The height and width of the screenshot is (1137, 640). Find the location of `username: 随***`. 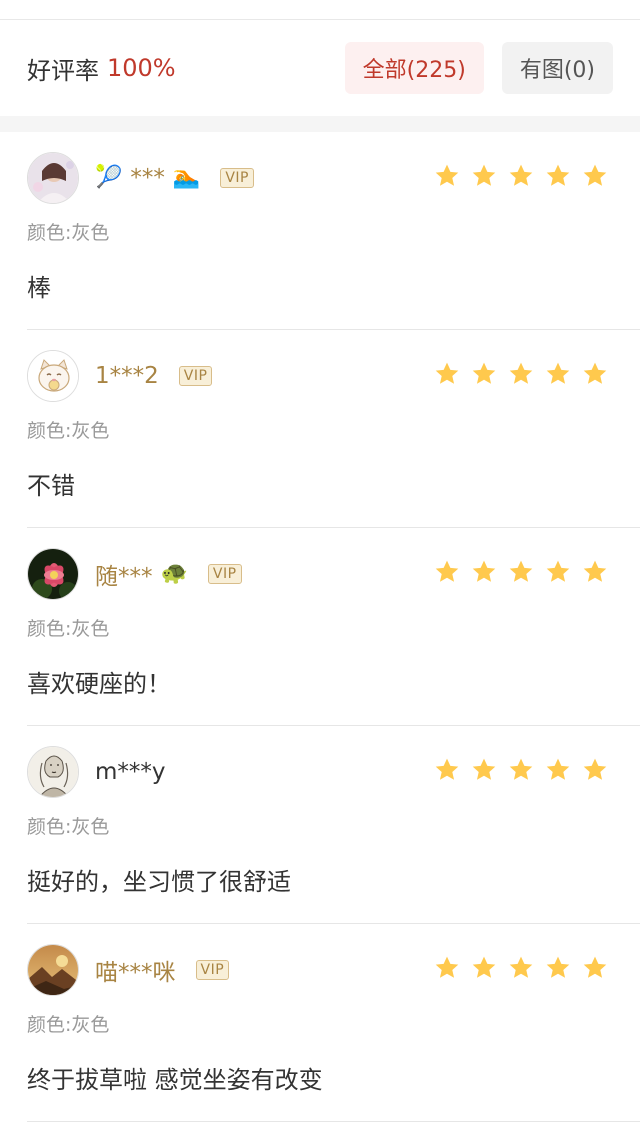

username: 随*** is located at coordinates (124, 577).